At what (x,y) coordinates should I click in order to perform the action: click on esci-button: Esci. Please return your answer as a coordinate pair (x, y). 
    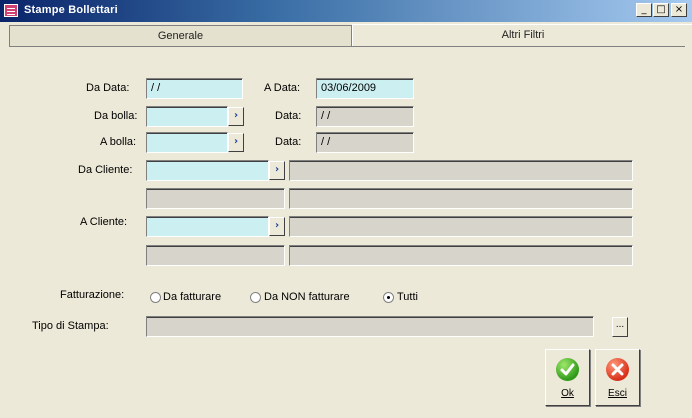
    Looking at the image, I should click on (617, 377).